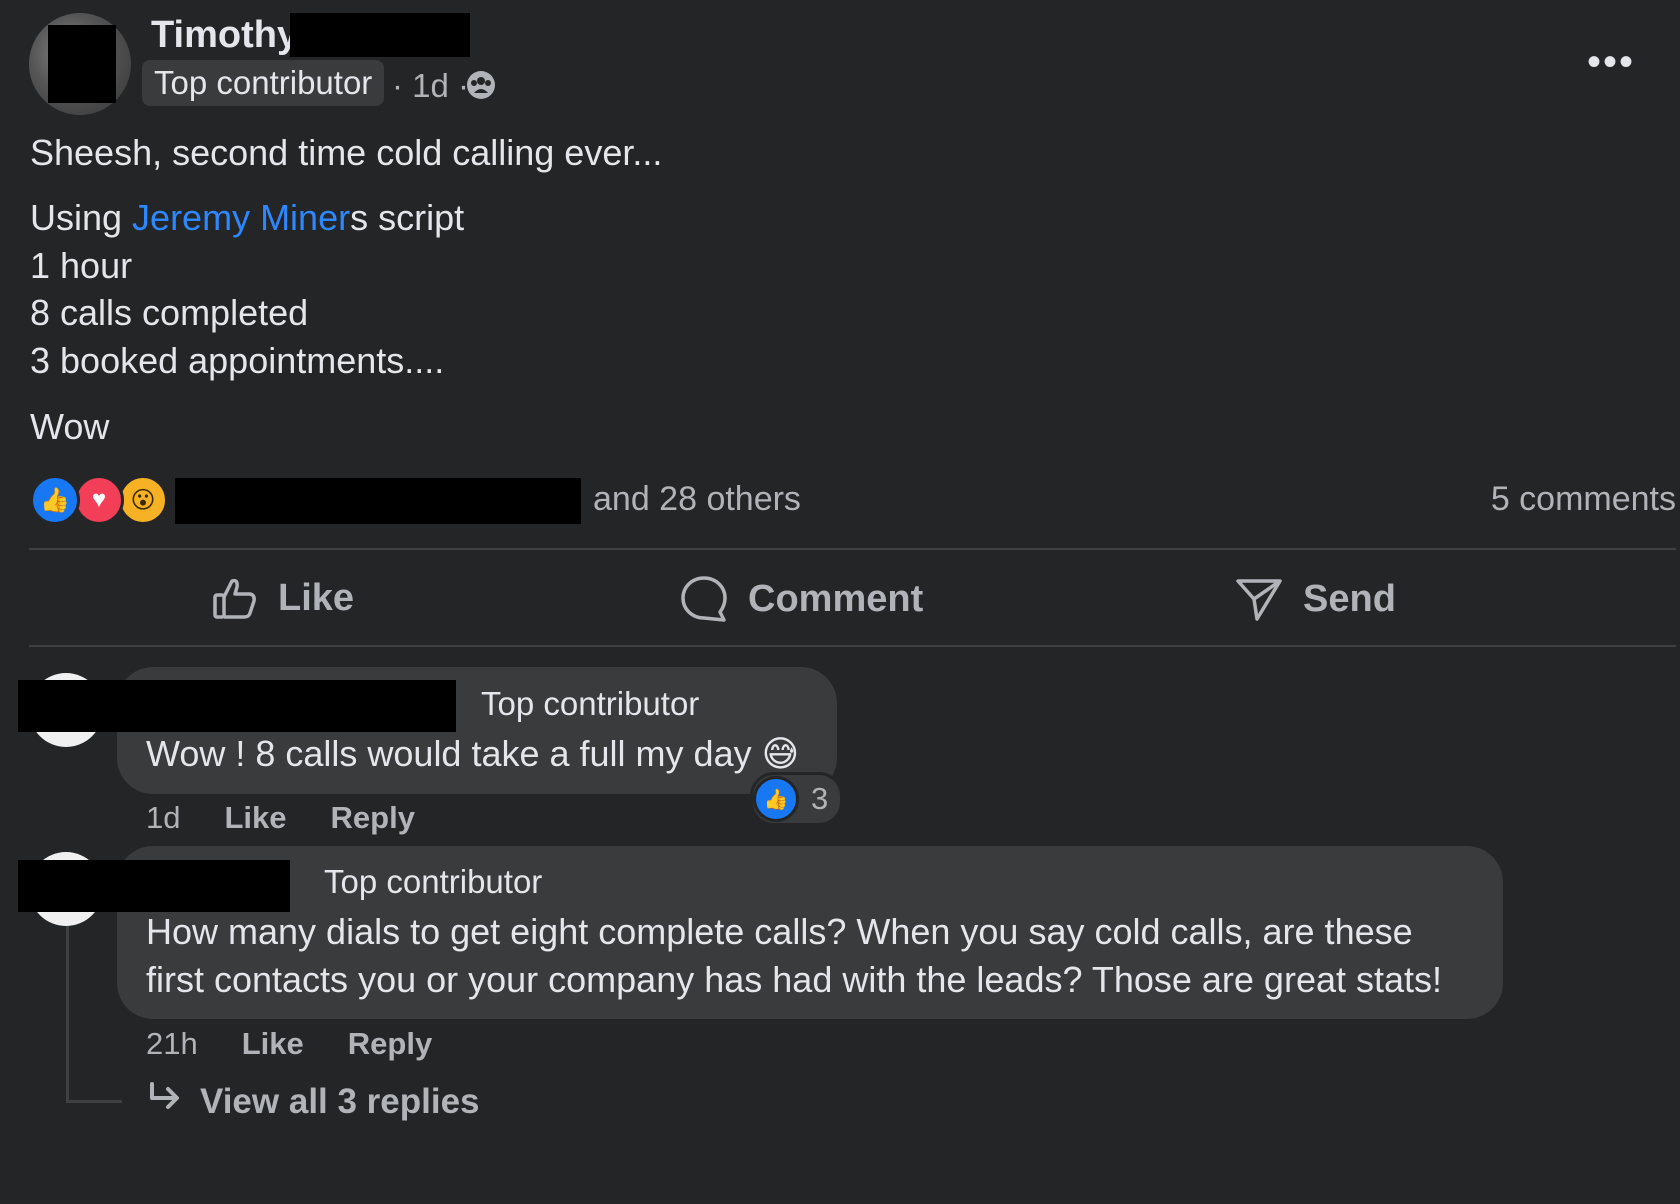  I want to click on comments-count: 5 comments, so click(1583, 499).